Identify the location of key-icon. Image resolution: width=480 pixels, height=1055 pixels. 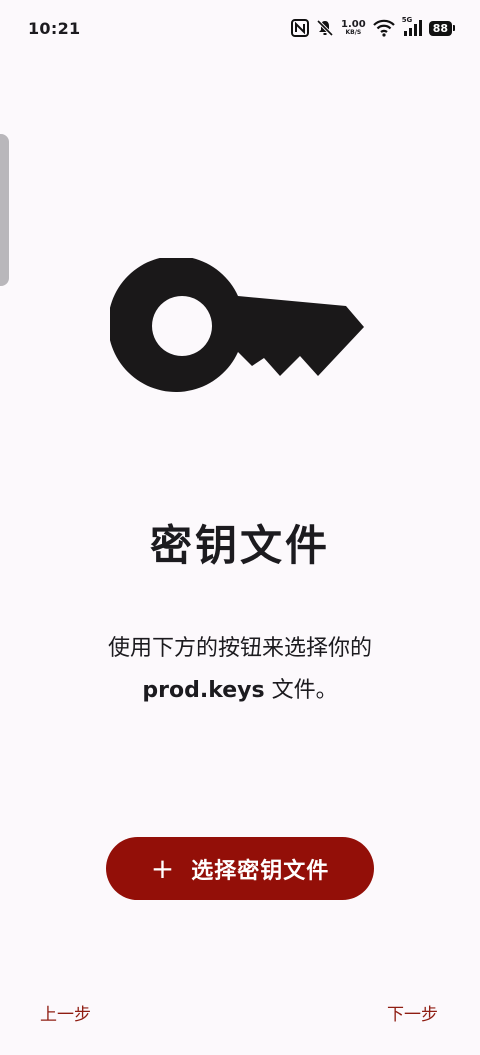
(237, 325).